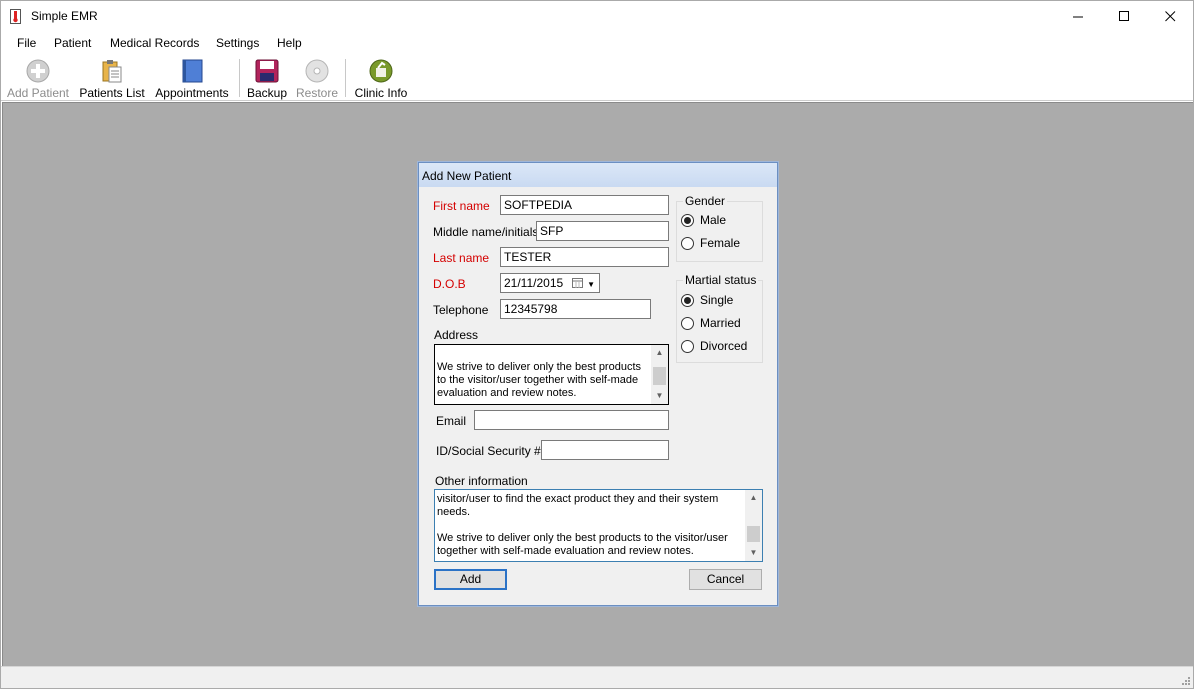 The height and width of the screenshot is (689, 1194). I want to click on dialog-title: Add New Patient, so click(598, 175).